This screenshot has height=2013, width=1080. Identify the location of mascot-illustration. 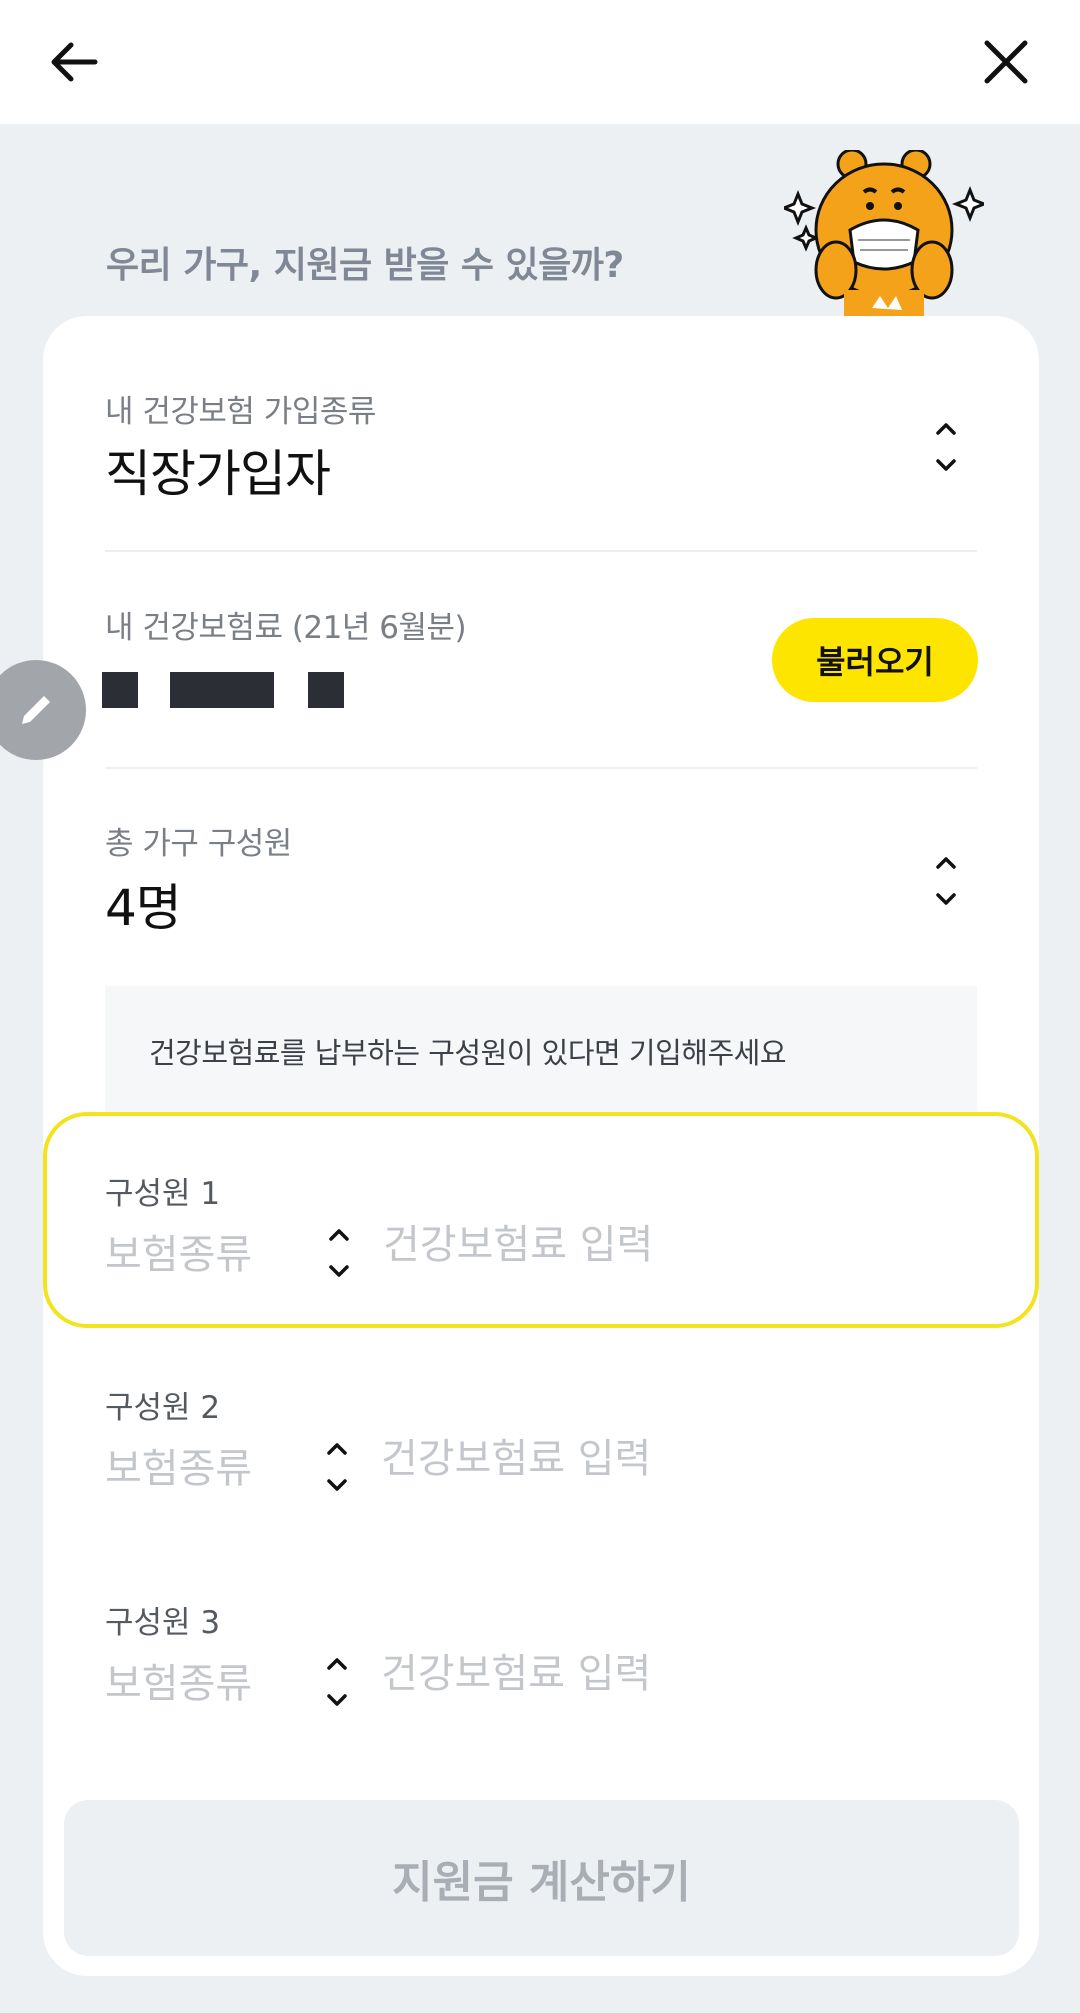
(884, 235).